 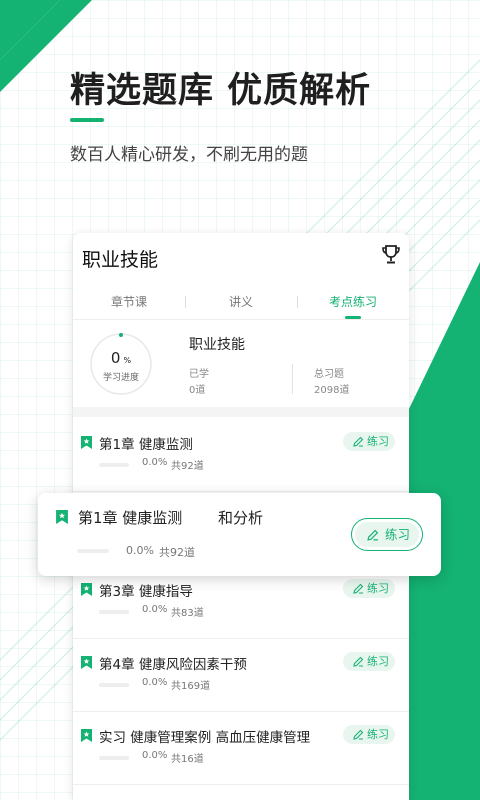 I want to click on chapter-question-count: 共83道, so click(x=187, y=613).